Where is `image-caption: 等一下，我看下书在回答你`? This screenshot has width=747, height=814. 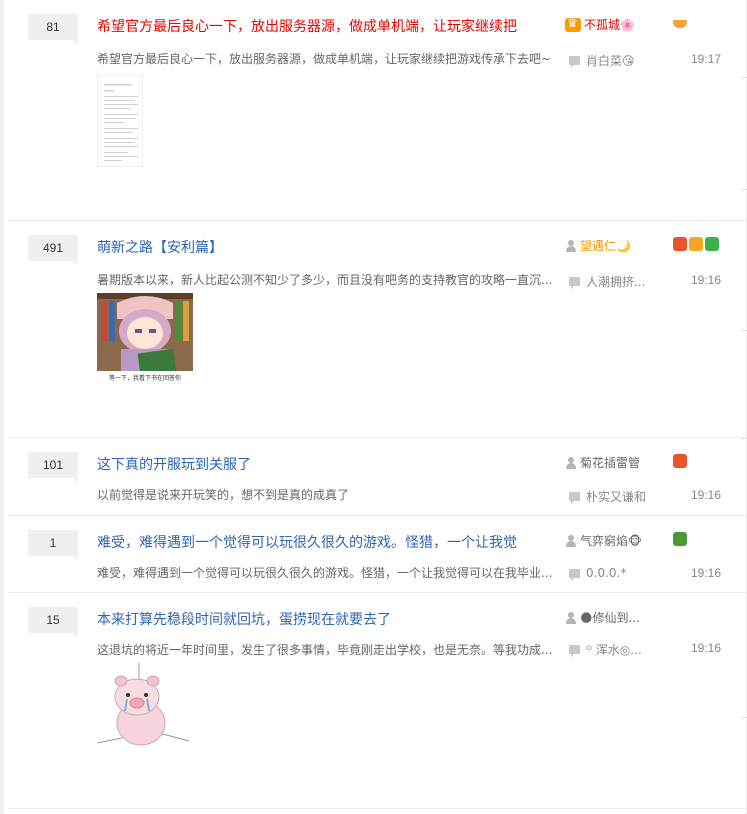
image-caption: 等一下，我看下书在回答你 is located at coordinates (145, 378).